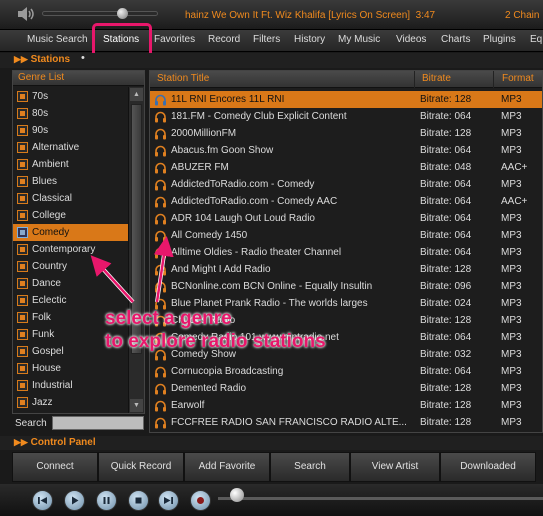  Describe the element at coordinates (243, 184) in the screenshot. I see `station-title: AddictedToRadio.com - Comedy` at that location.